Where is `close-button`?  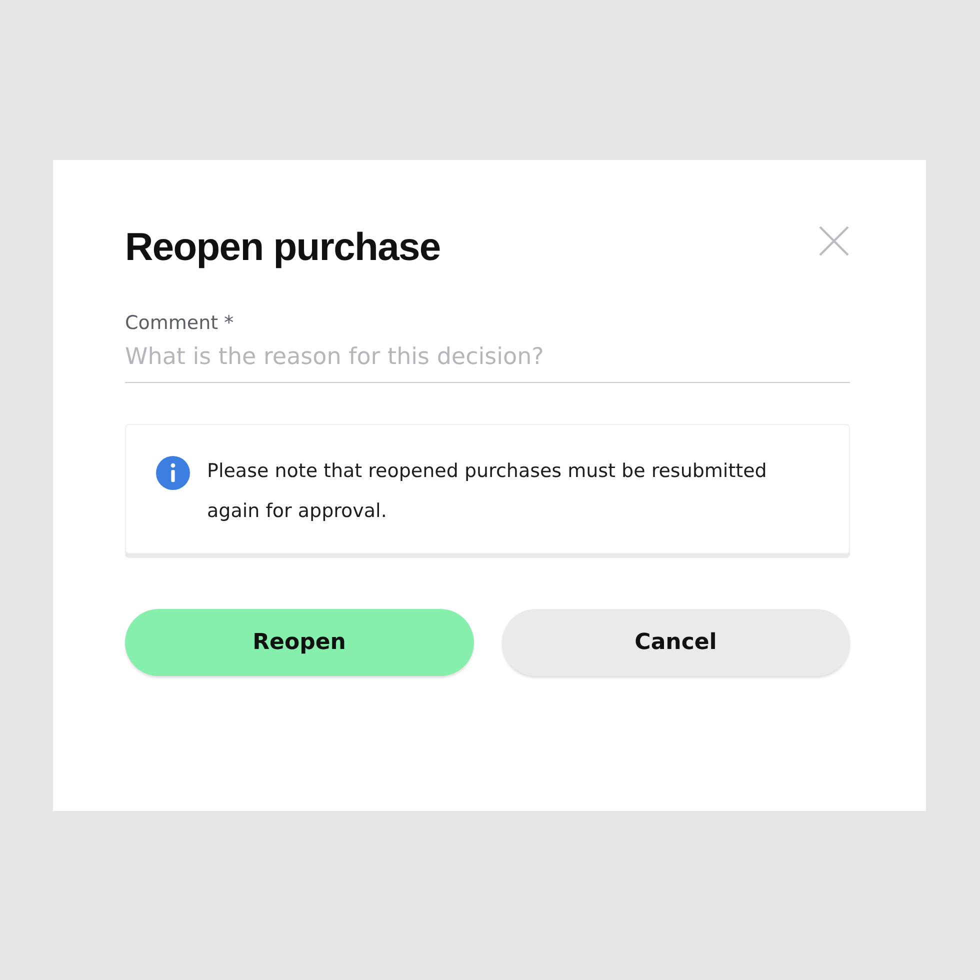 close-button is located at coordinates (834, 241).